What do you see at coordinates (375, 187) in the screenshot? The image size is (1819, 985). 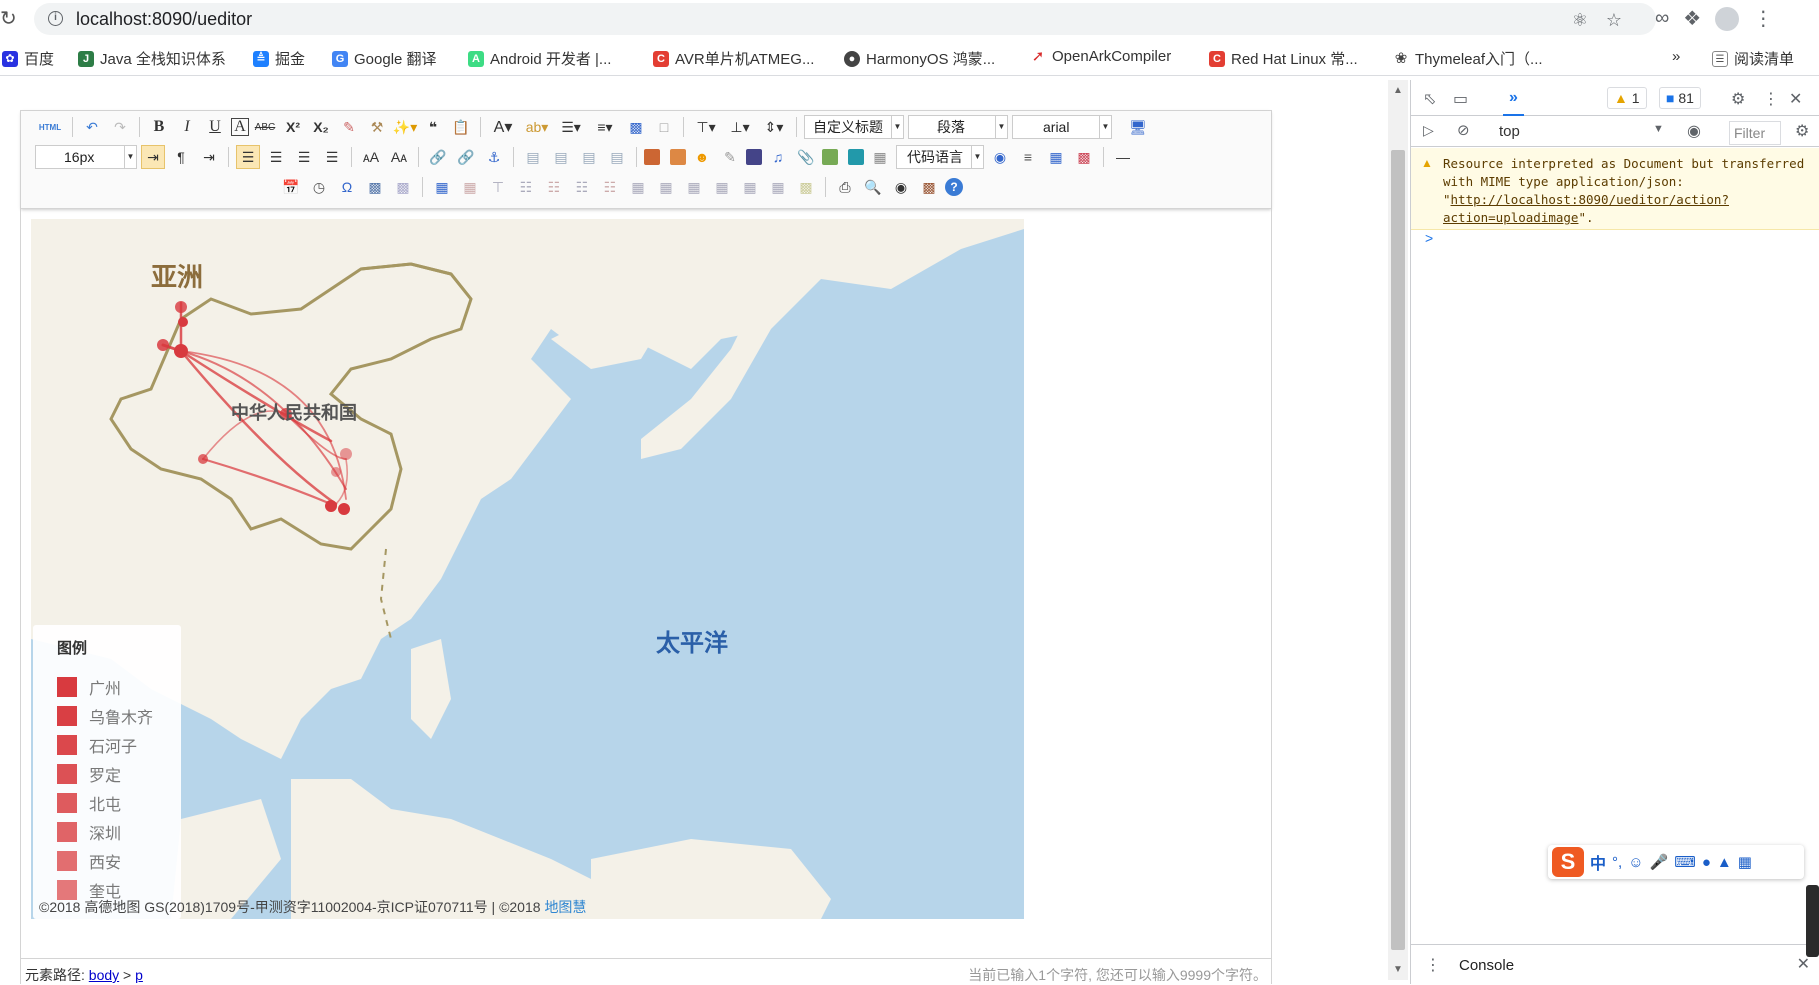 I see `wordimage-icon: ▩` at bounding box center [375, 187].